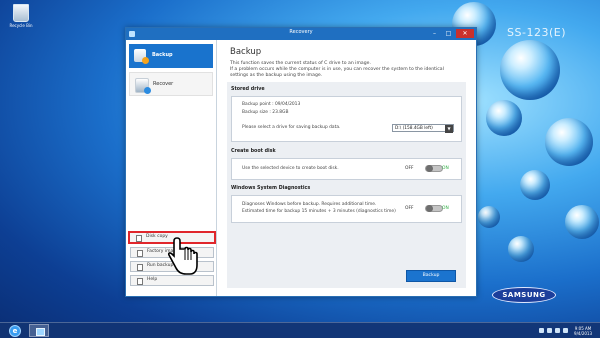  I want to click on battery-icon, so click(566, 330).